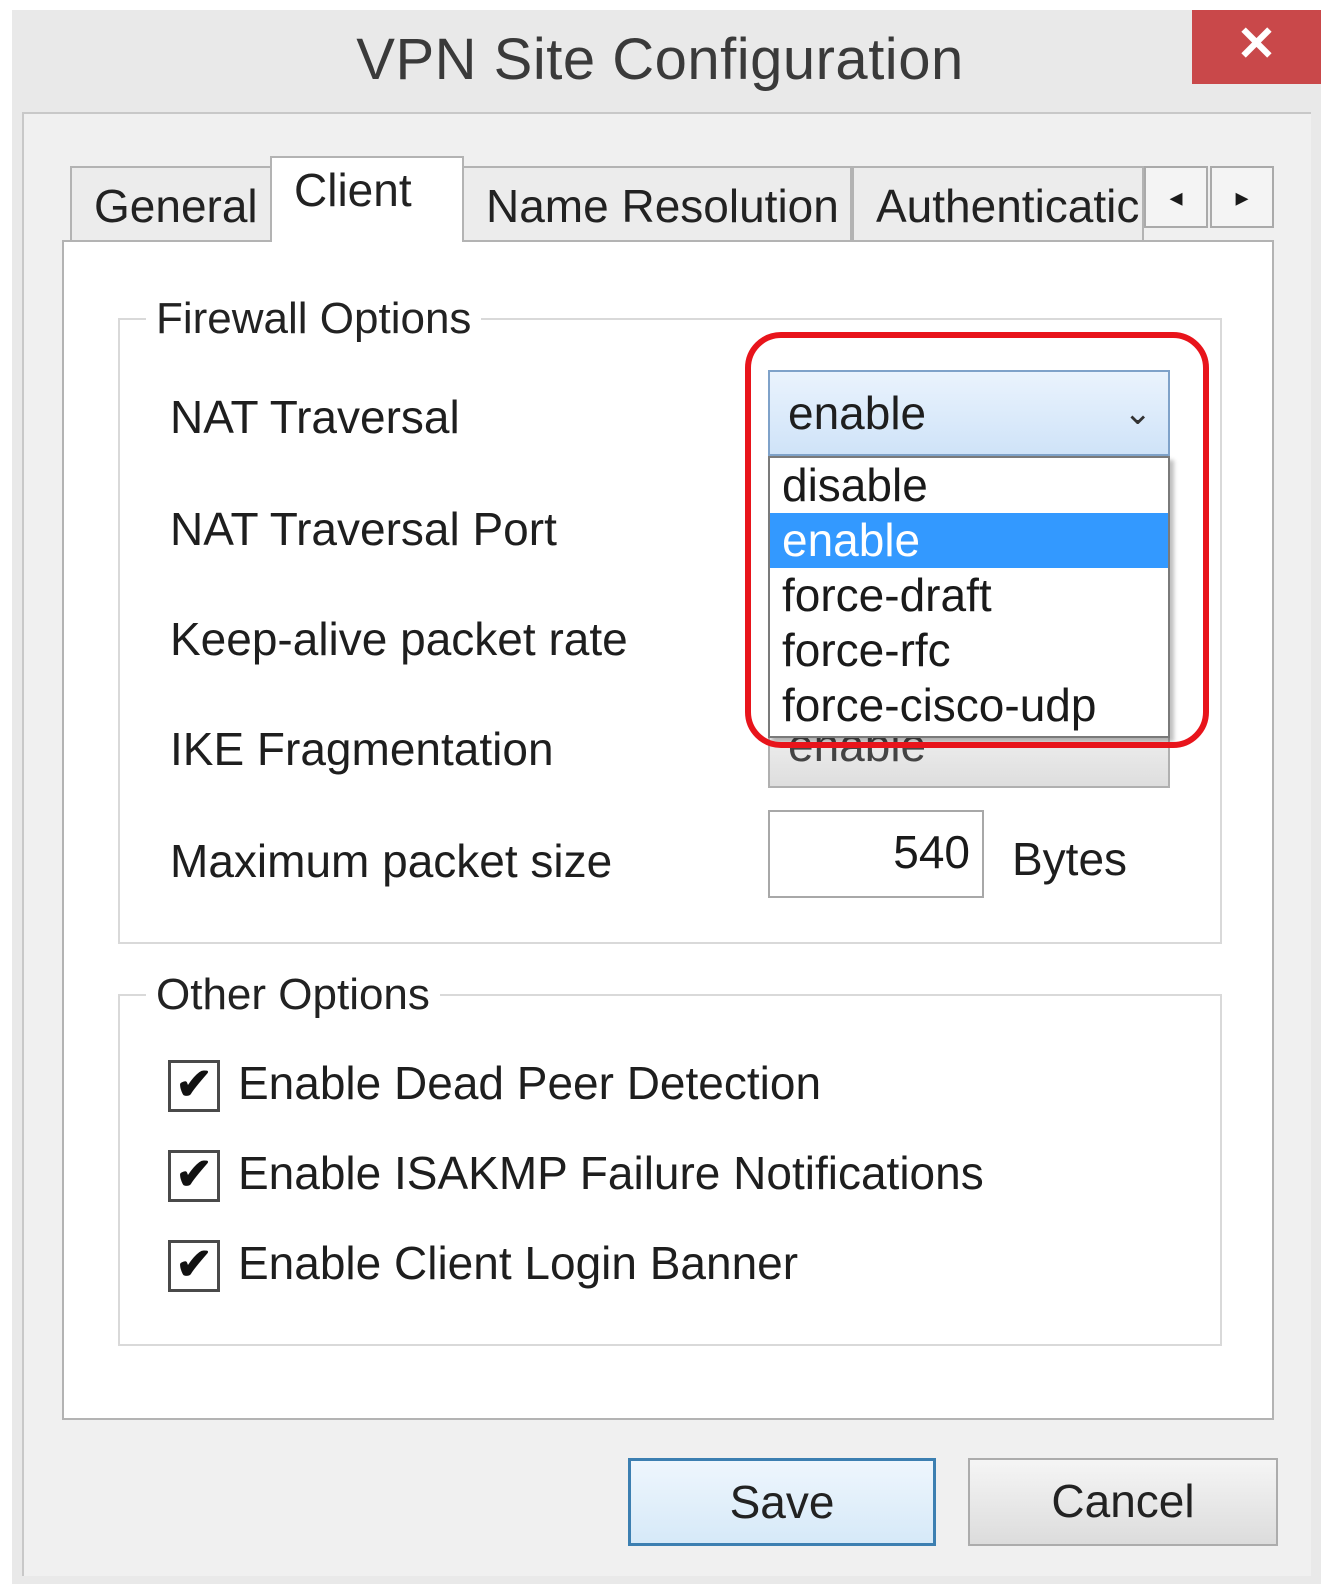 This screenshot has width=1321, height=1584. I want to click on nat-traversal-port-label: NAT Traversal Port, so click(363, 529).